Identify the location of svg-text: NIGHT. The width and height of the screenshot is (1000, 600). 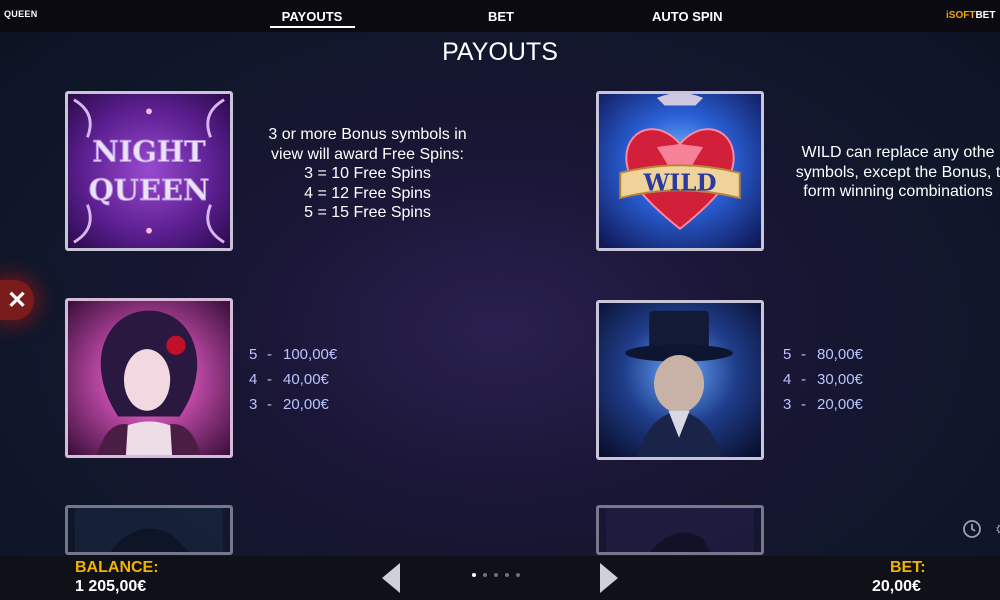
(149, 151).